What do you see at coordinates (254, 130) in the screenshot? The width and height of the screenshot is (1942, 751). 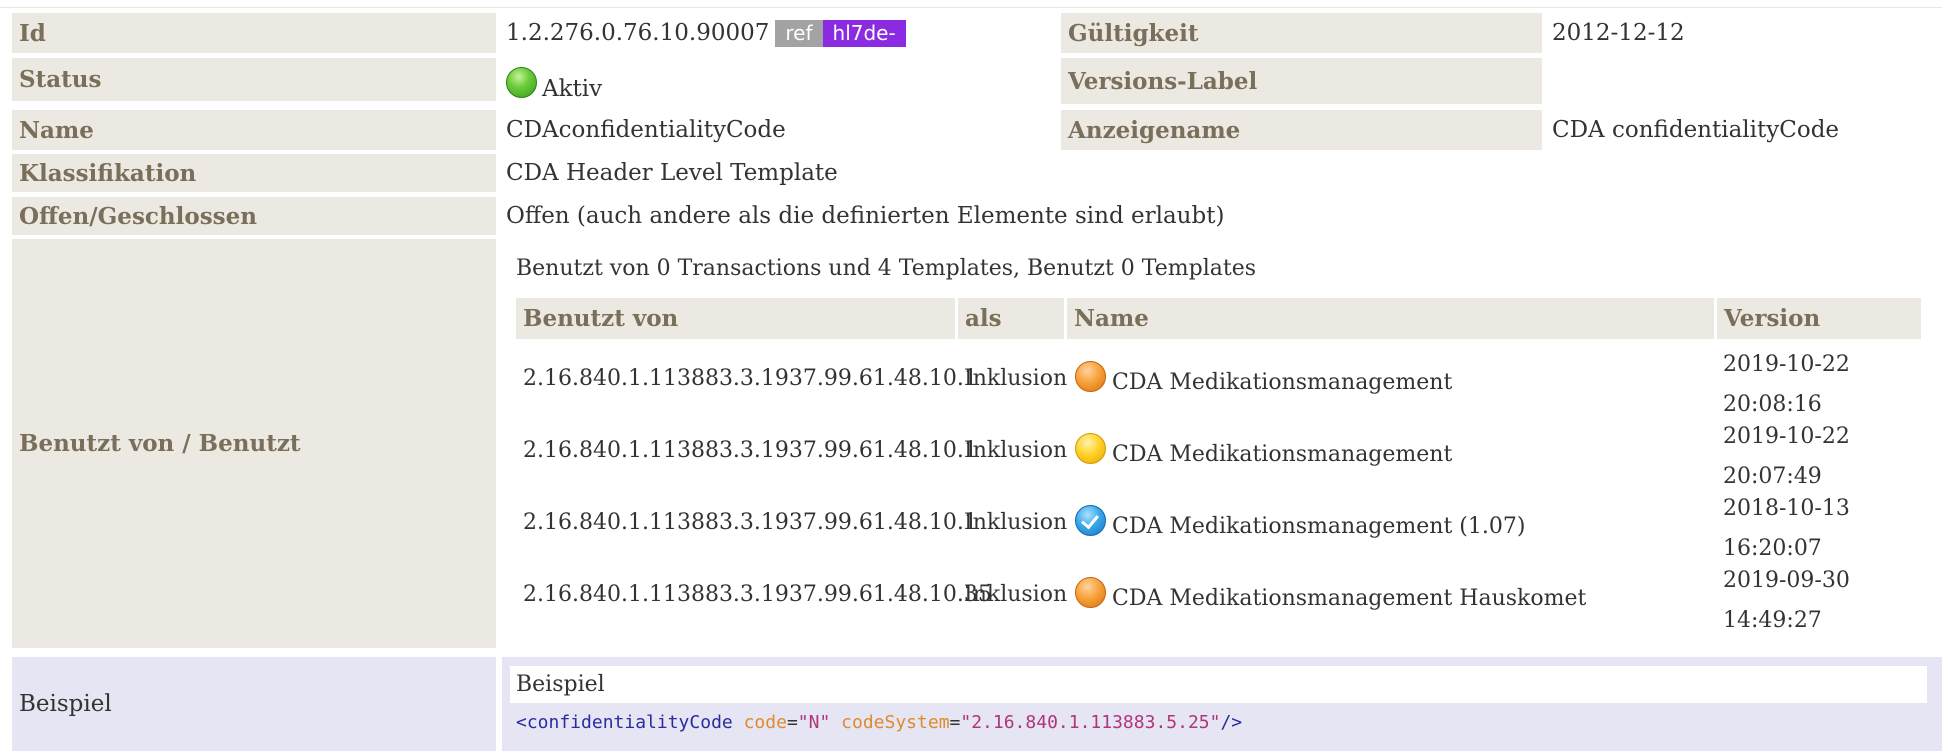 I see `name-label: Name` at bounding box center [254, 130].